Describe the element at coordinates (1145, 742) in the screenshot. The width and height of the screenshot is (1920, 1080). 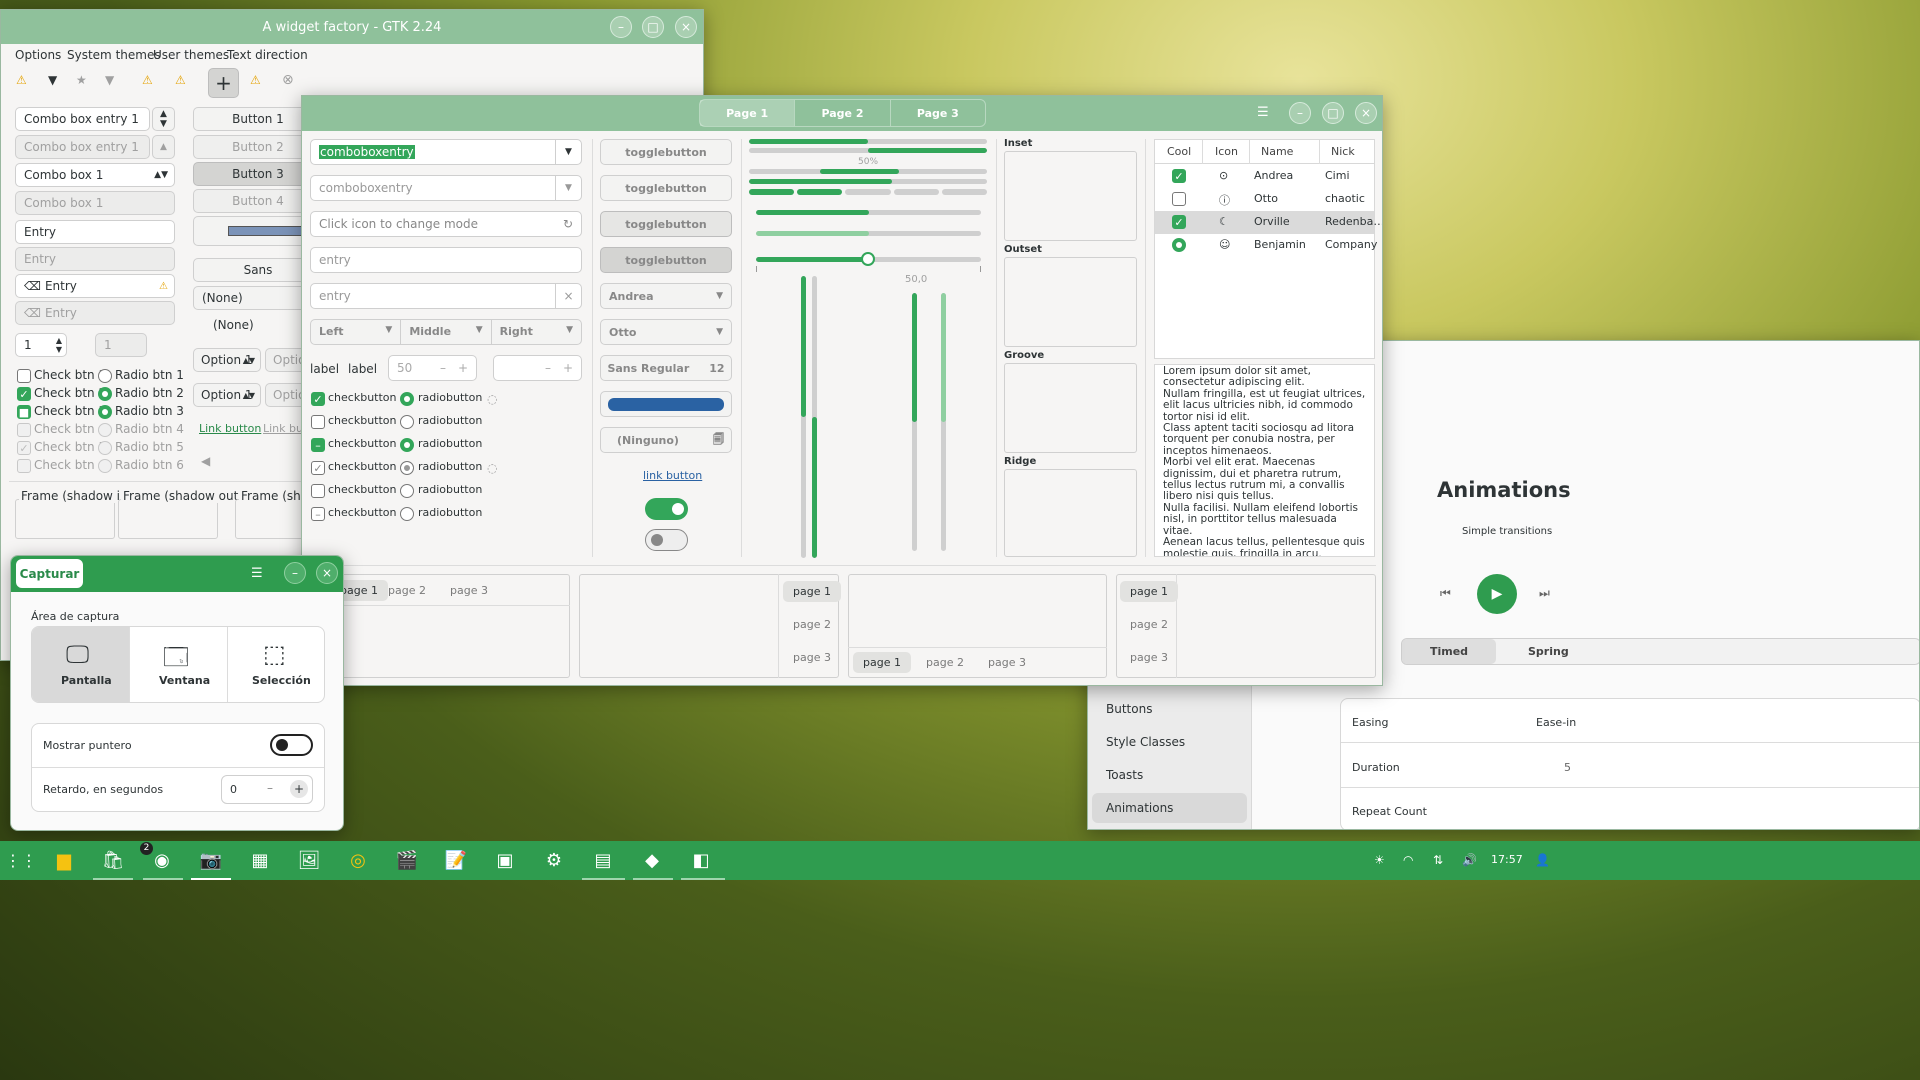
I see `sidebar-item-style-classes: Style Classes` at that location.